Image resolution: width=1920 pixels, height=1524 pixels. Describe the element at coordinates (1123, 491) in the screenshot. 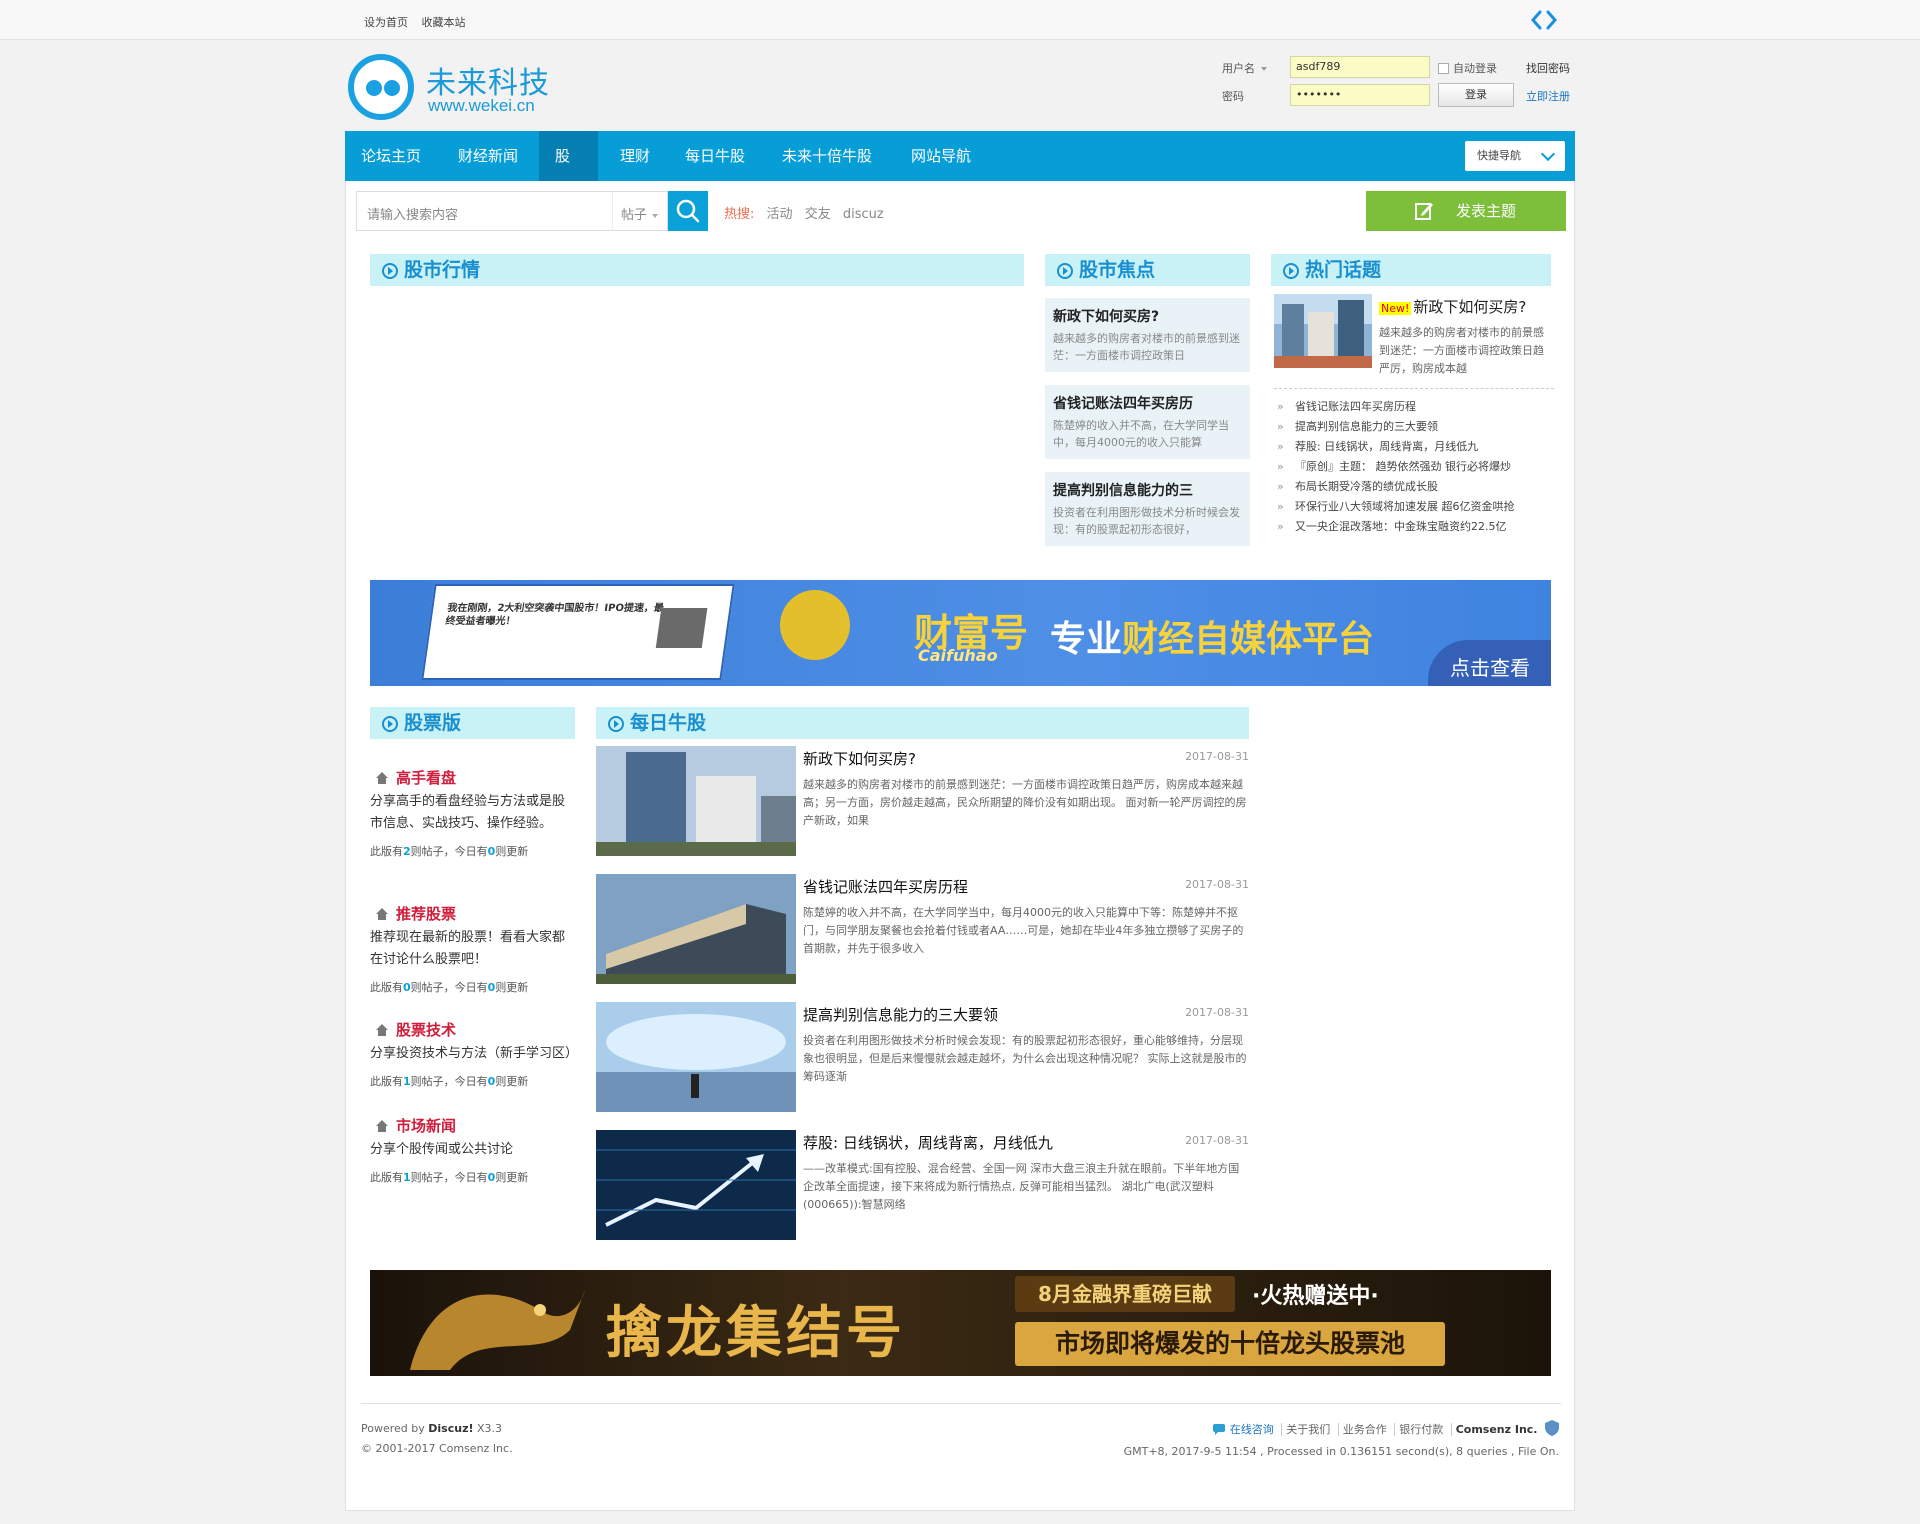

I see `focus-card-title: 提高判别信息能力的三` at that location.